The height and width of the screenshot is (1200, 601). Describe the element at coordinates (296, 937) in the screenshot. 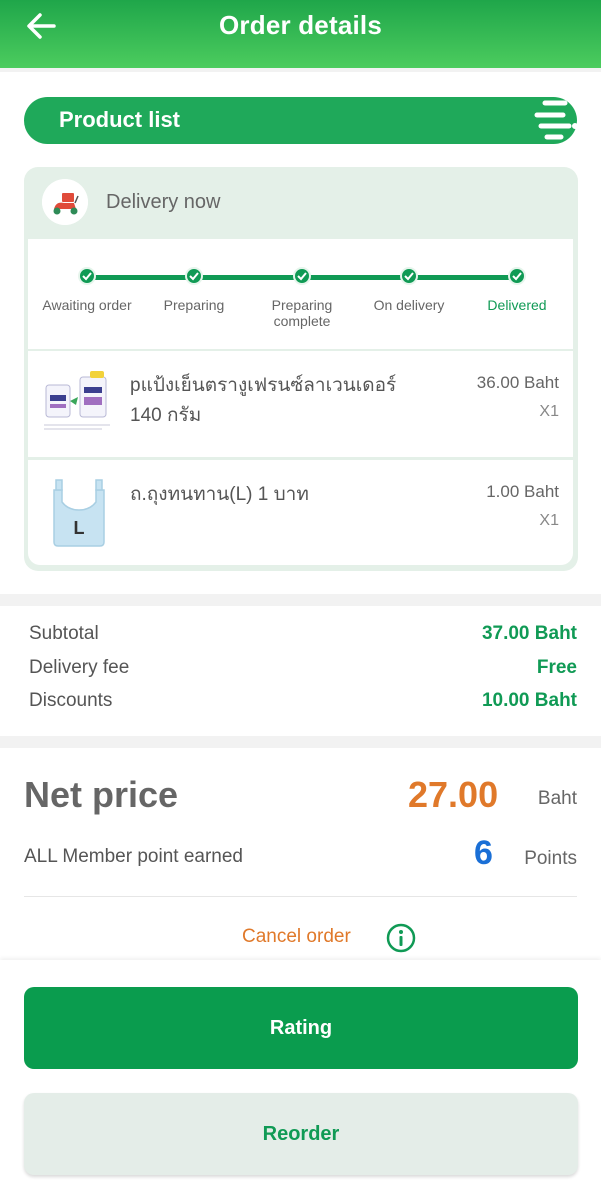

I see `cancel-order-link: Cancel order` at that location.